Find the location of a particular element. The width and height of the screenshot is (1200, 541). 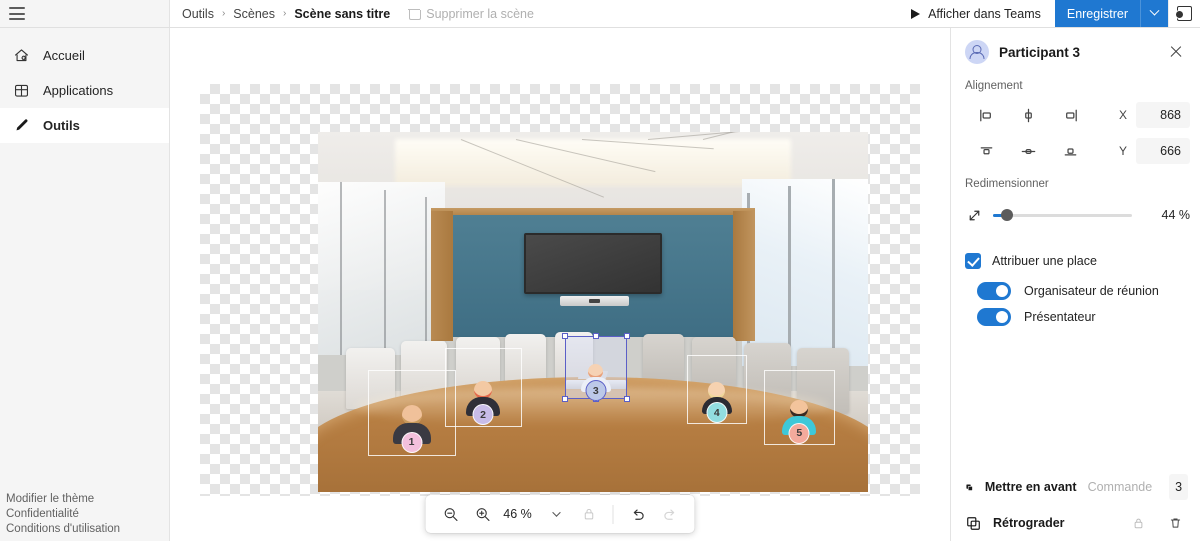

alignment-row-horizontal: X 868 is located at coordinates (1075, 115).